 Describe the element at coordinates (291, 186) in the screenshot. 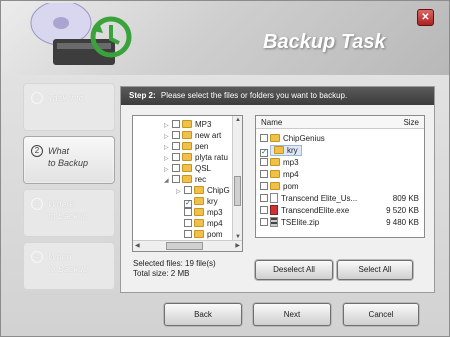

I see `file-name: pom` at that location.